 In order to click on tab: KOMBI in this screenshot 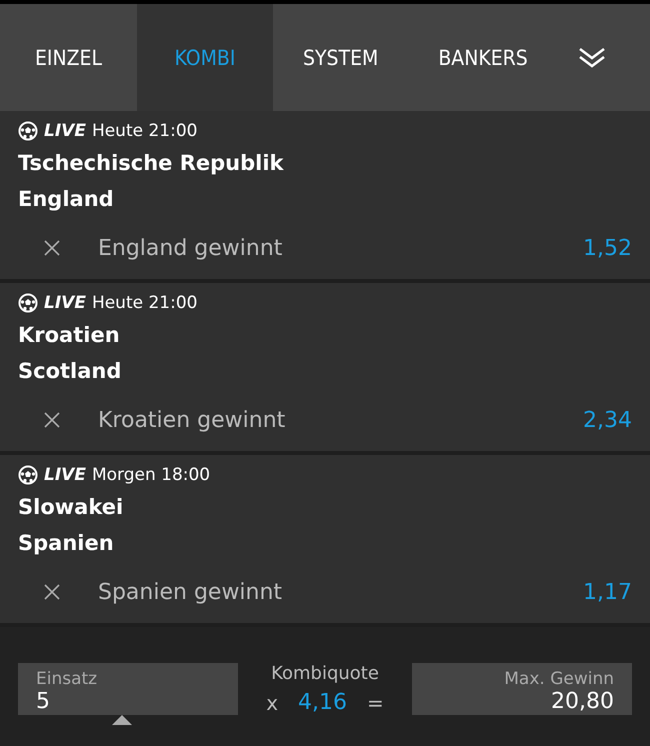, I will do `click(205, 57)`.